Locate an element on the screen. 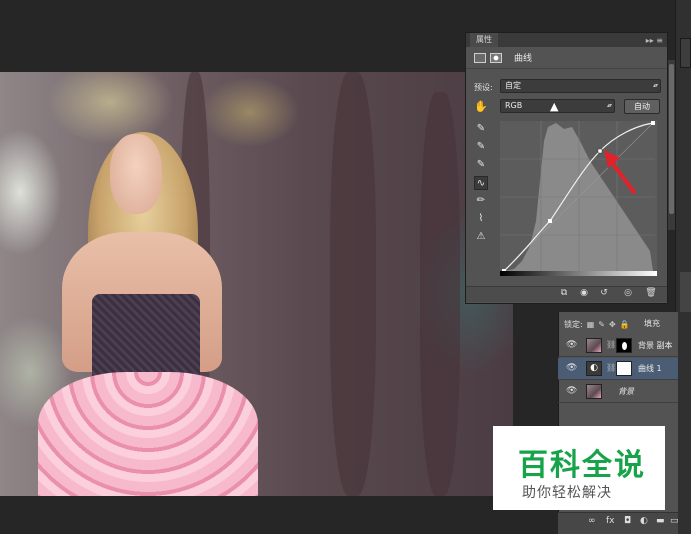 Image resolution: width=691 pixels, height=534 pixels. channel-value: RGB is located at coordinates (514, 105).